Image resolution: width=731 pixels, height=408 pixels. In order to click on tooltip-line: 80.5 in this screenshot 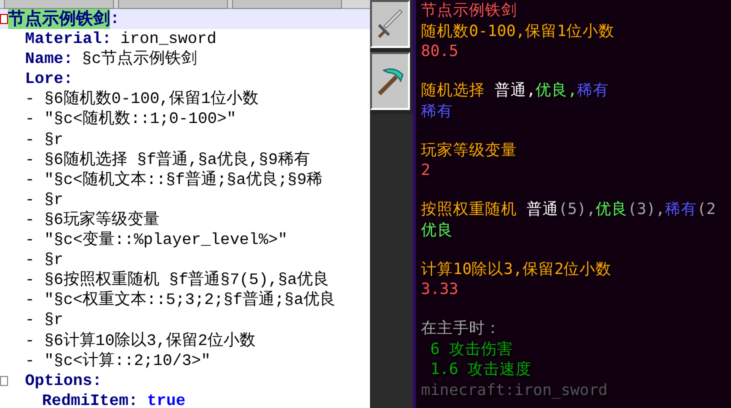, I will do `click(440, 51)`.